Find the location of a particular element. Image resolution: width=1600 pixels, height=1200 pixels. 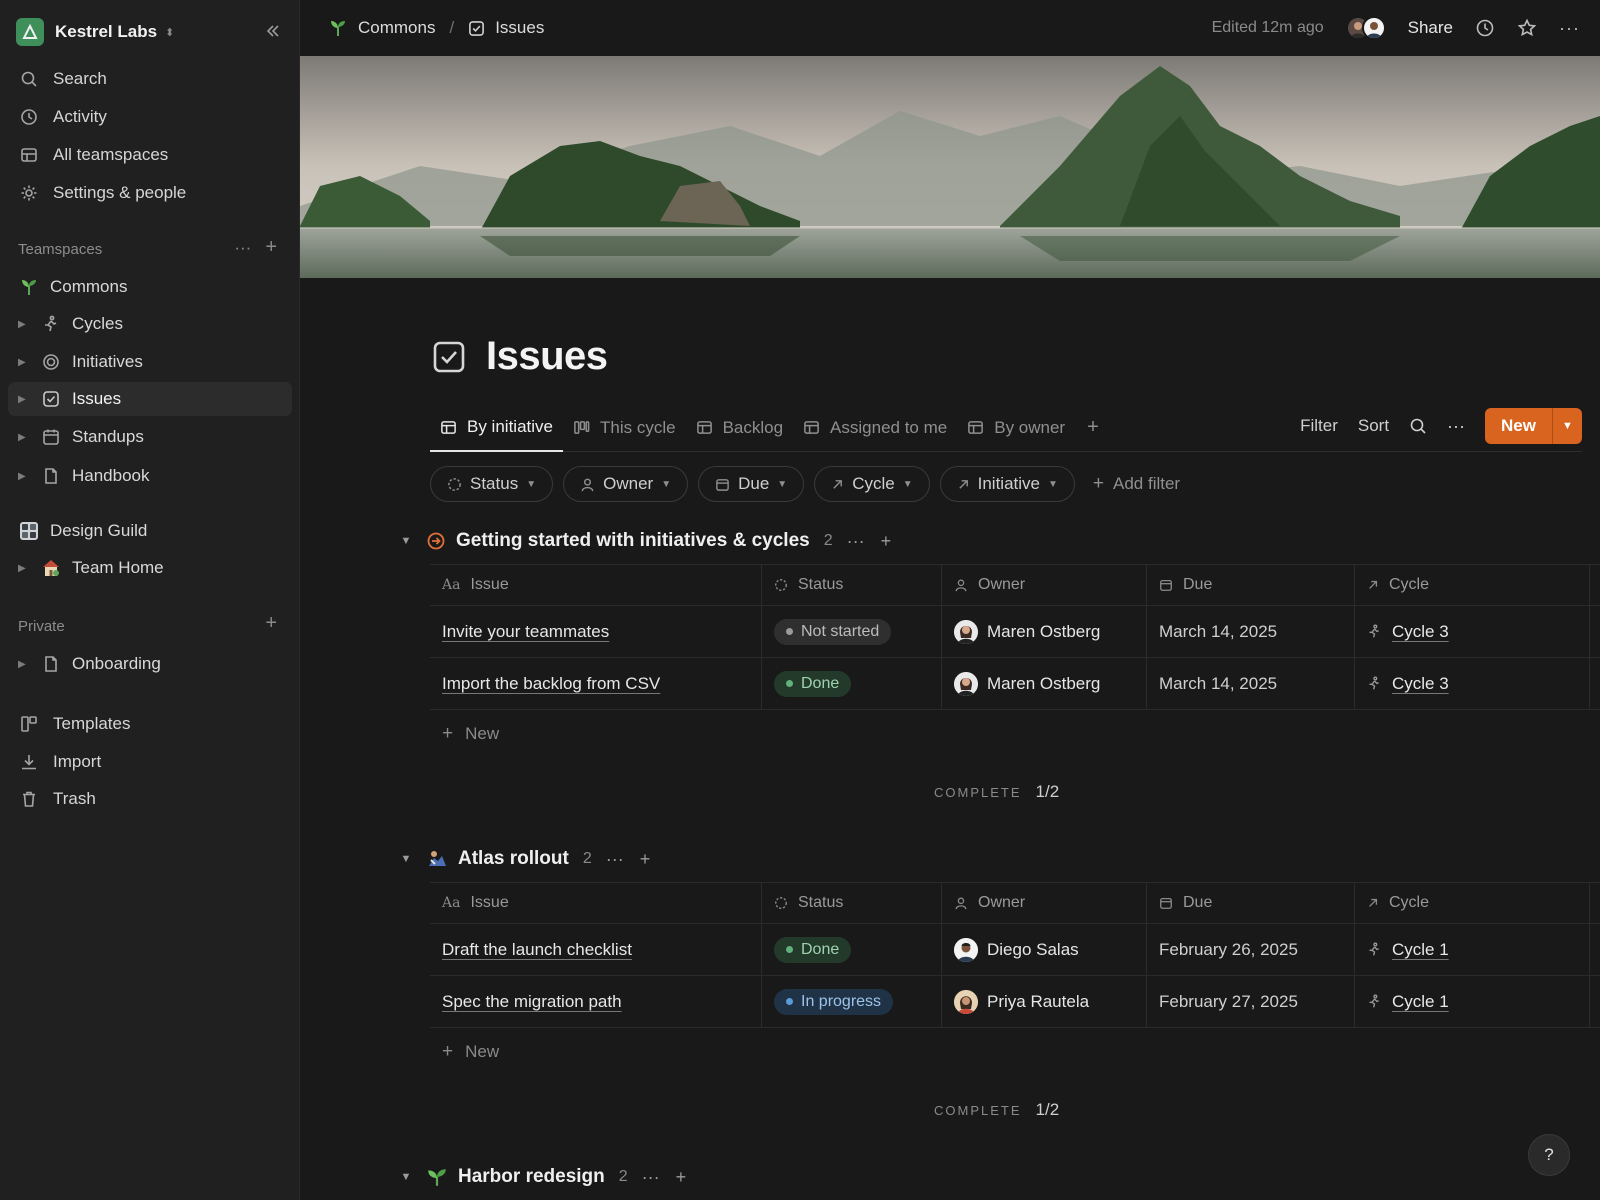

sidebar-item-team-home: ▶ Team Home is located at coordinates (150, 568).